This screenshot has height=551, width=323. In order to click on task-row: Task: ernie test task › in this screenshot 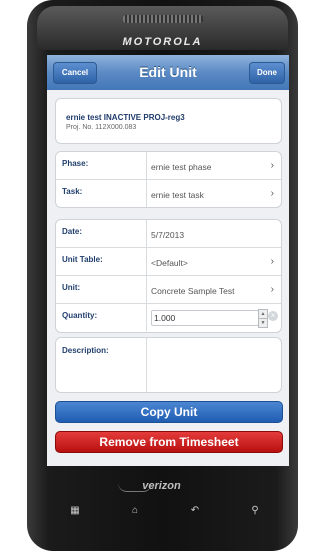, I will do `click(168, 193)`.